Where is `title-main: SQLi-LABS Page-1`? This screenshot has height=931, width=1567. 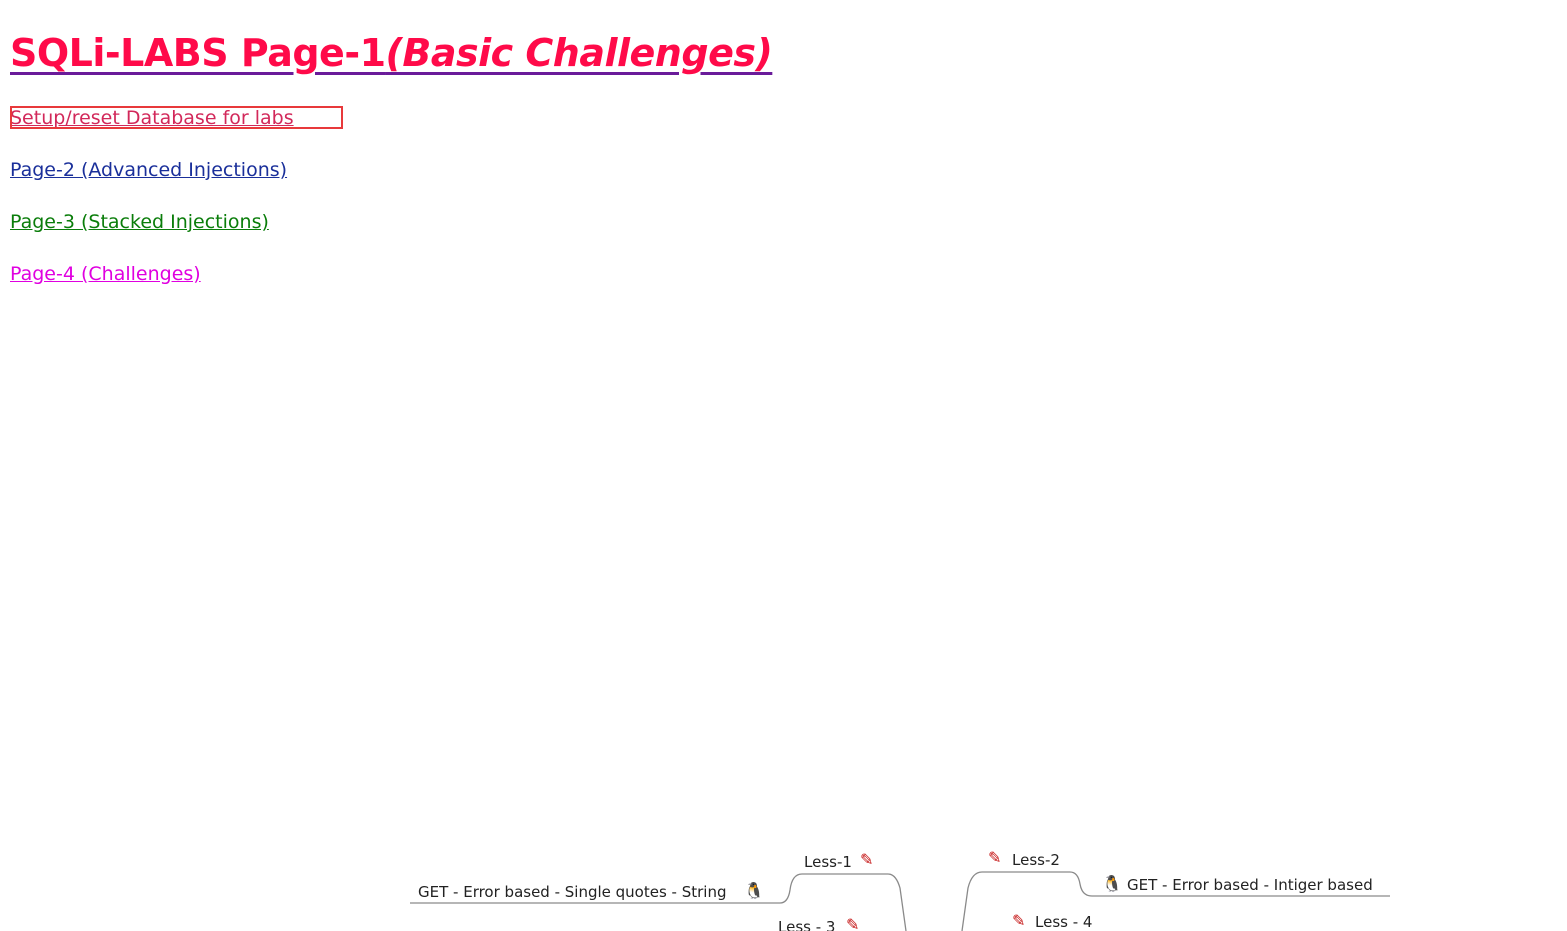 title-main: SQLi-LABS Page-1 is located at coordinates (198, 53).